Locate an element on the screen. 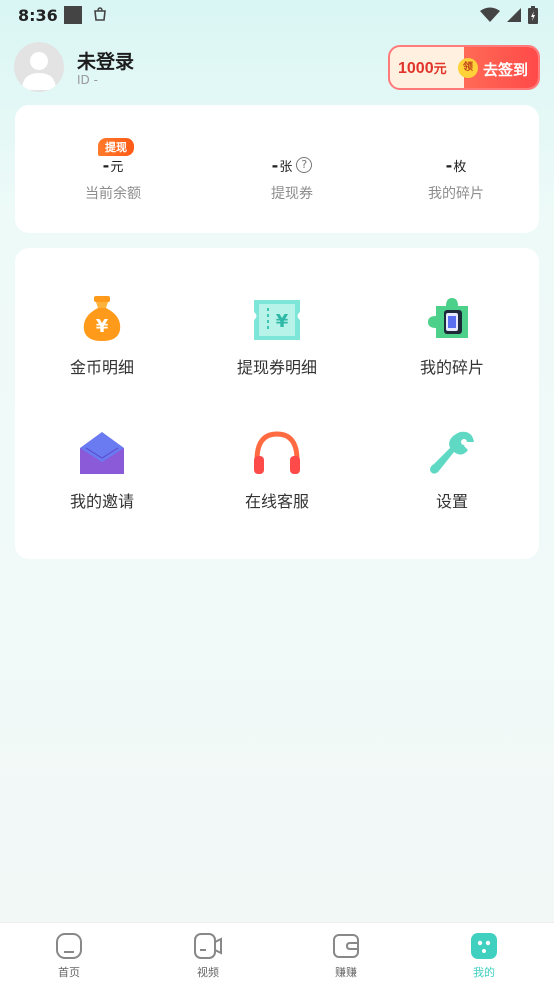  signal-icon is located at coordinates (514, 17).